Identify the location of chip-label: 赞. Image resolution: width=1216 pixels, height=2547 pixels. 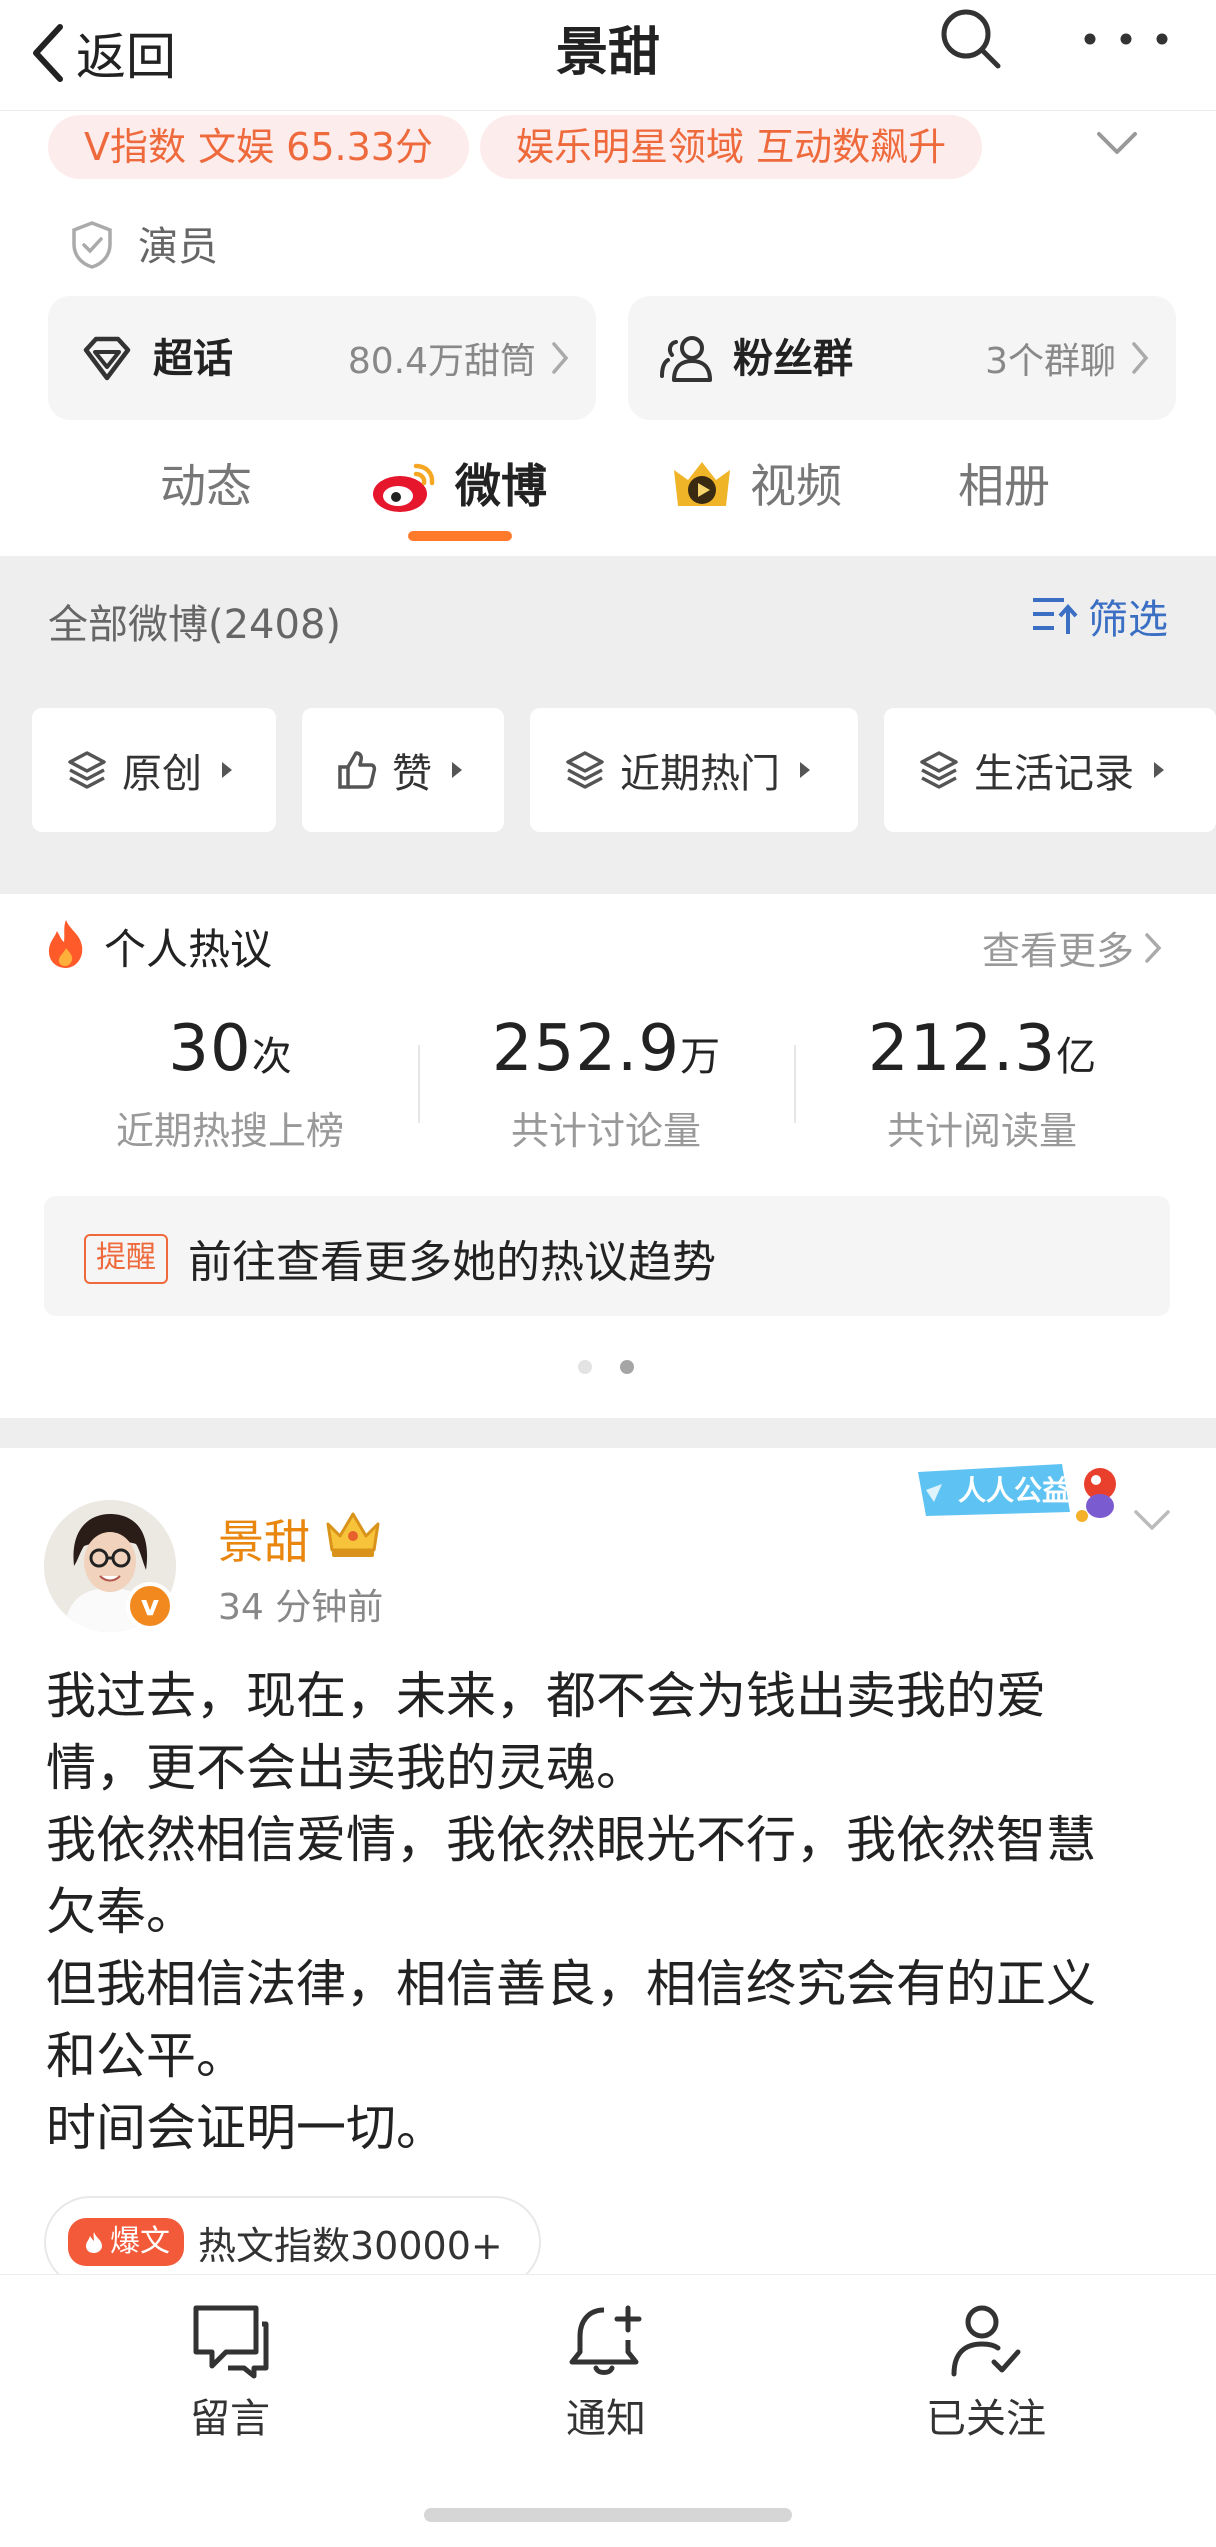
(412, 774).